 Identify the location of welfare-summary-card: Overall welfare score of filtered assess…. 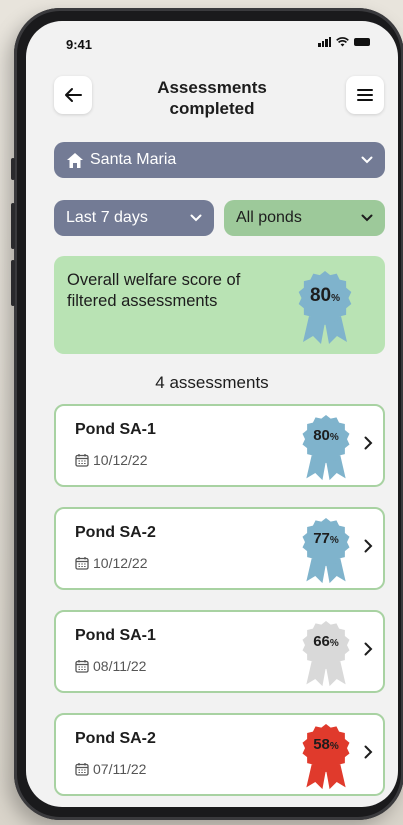
(219, 305).